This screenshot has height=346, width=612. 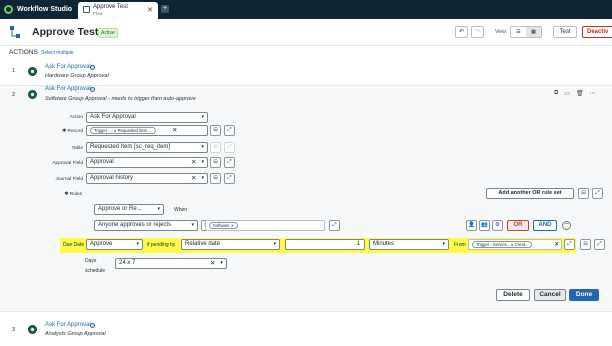 What do you see at coordinates (91, 261) in the screenshot?
I see `days-label: Days` at bounding box center [91, 261].